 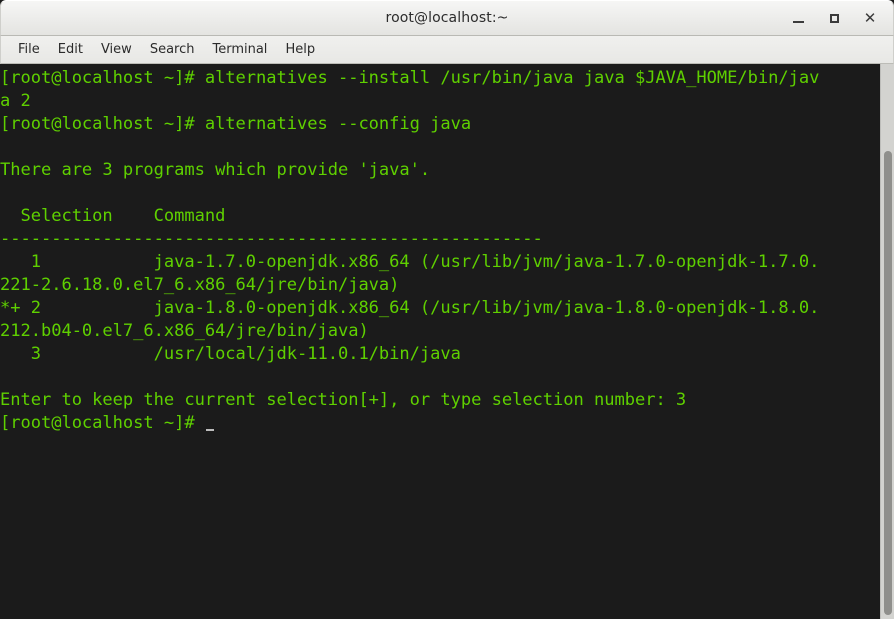 I want to click on maximize-icon, so click(x=834, y=18).